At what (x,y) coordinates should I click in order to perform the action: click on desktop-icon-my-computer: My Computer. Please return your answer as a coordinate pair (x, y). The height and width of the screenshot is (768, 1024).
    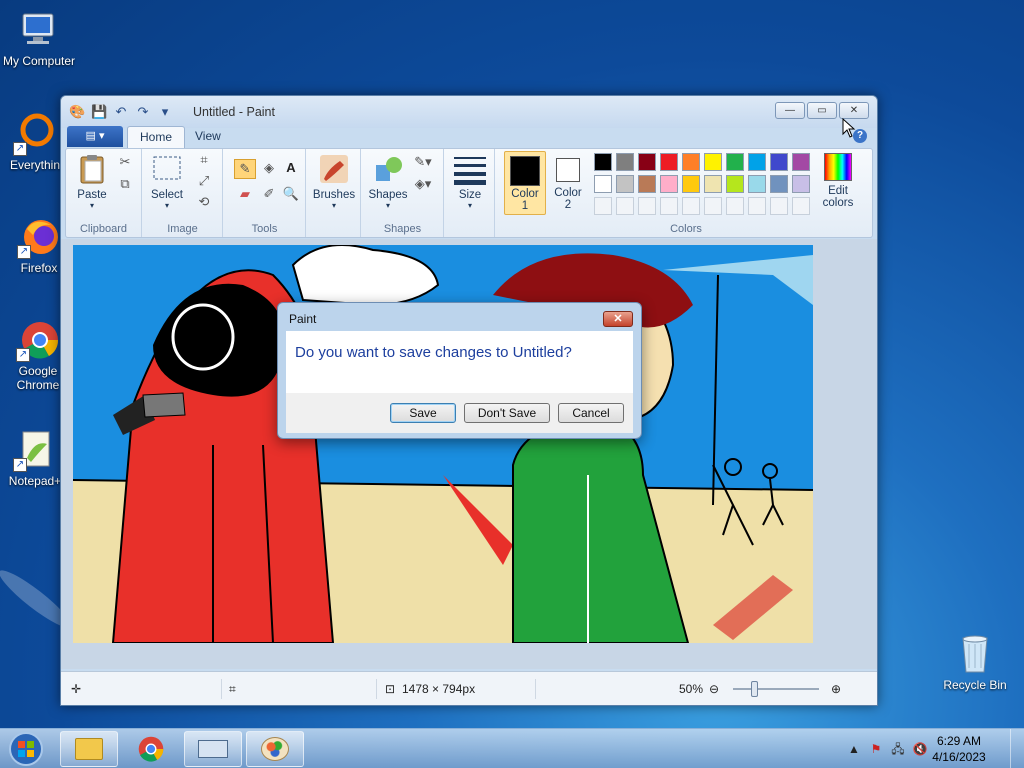
    Looking at the image, I should click on (39, 38).